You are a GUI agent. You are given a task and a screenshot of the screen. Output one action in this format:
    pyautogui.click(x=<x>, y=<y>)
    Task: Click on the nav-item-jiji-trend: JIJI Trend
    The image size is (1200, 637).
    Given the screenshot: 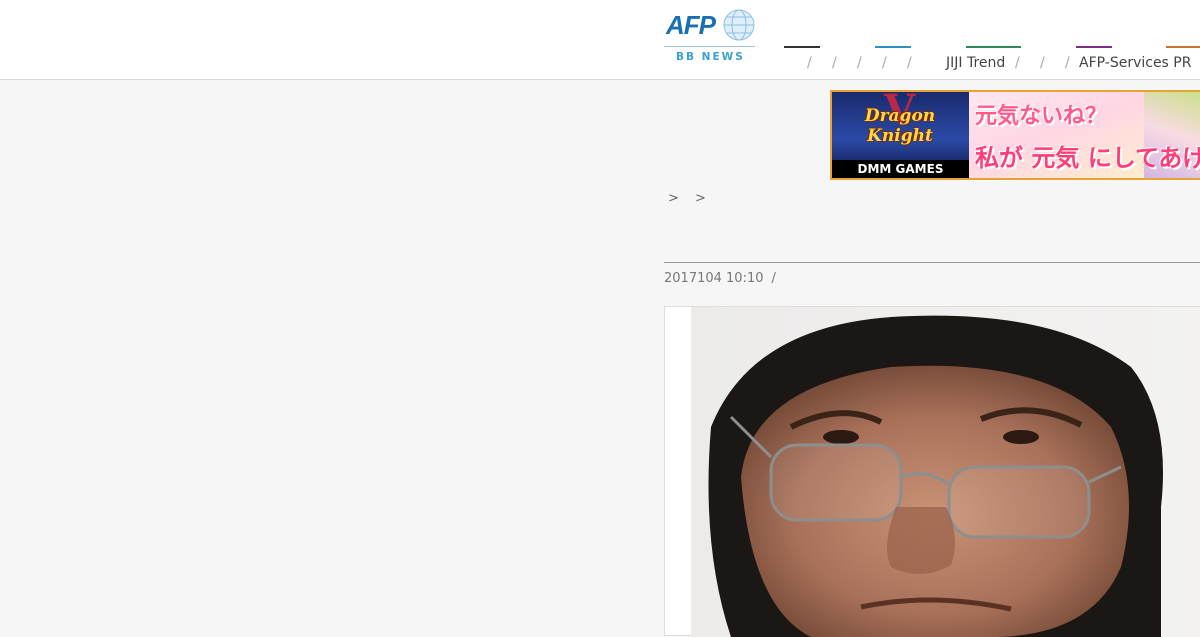 What is the action you would take?
    pyautogui.click(x=975, y=63)
    